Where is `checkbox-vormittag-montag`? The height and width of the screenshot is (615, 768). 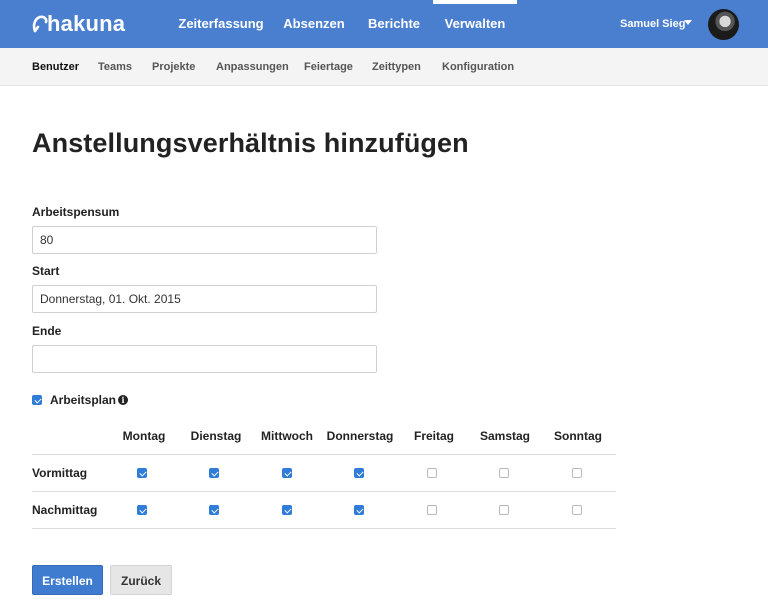
checkbox-vormittag-montag is located at coordinates (142, 473).